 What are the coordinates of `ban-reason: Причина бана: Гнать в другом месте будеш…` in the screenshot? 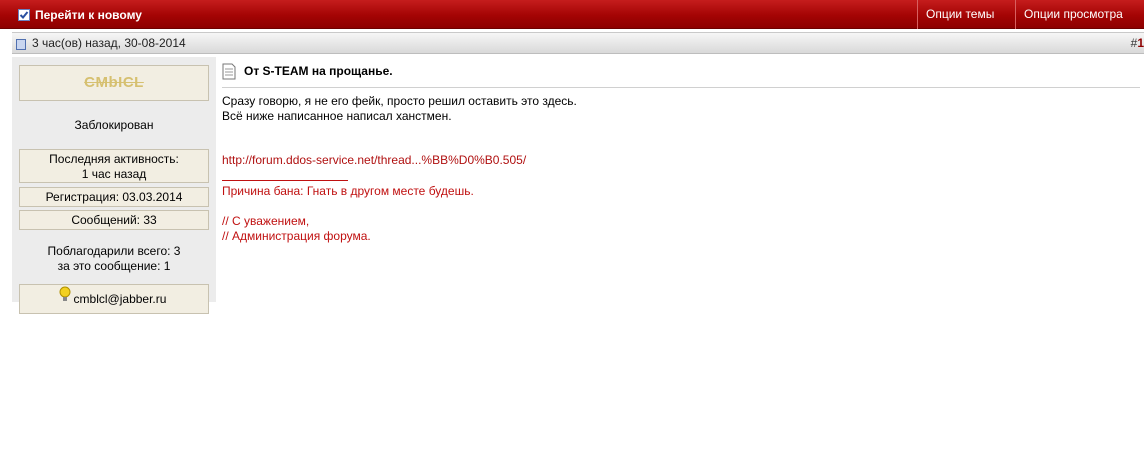 It's located at (348, 191).